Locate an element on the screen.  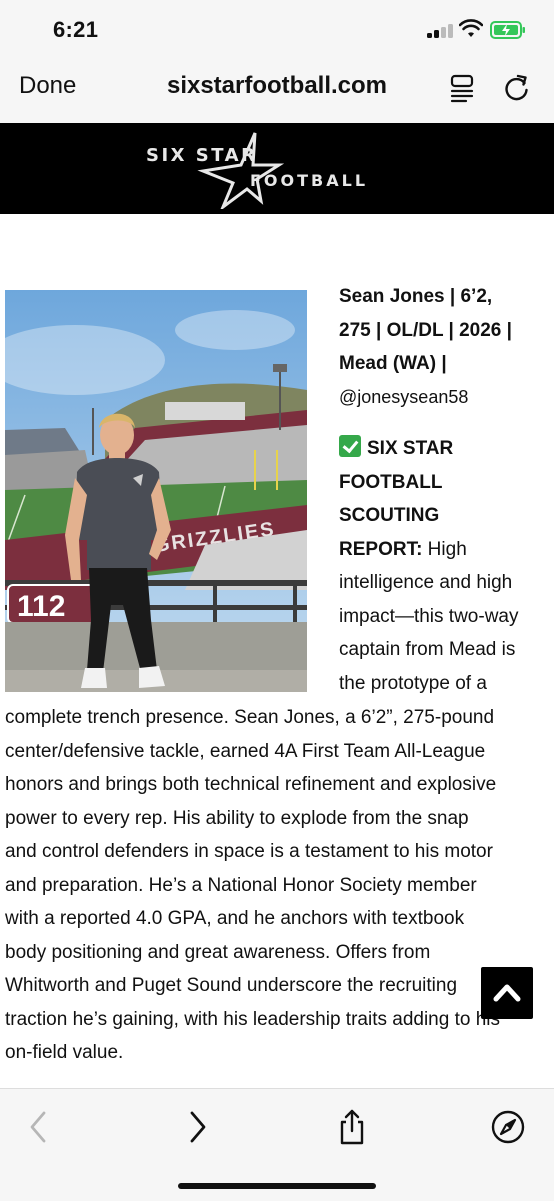
site-logo: SIX STAR FOOTBALL is located at coordinates (275, 169).